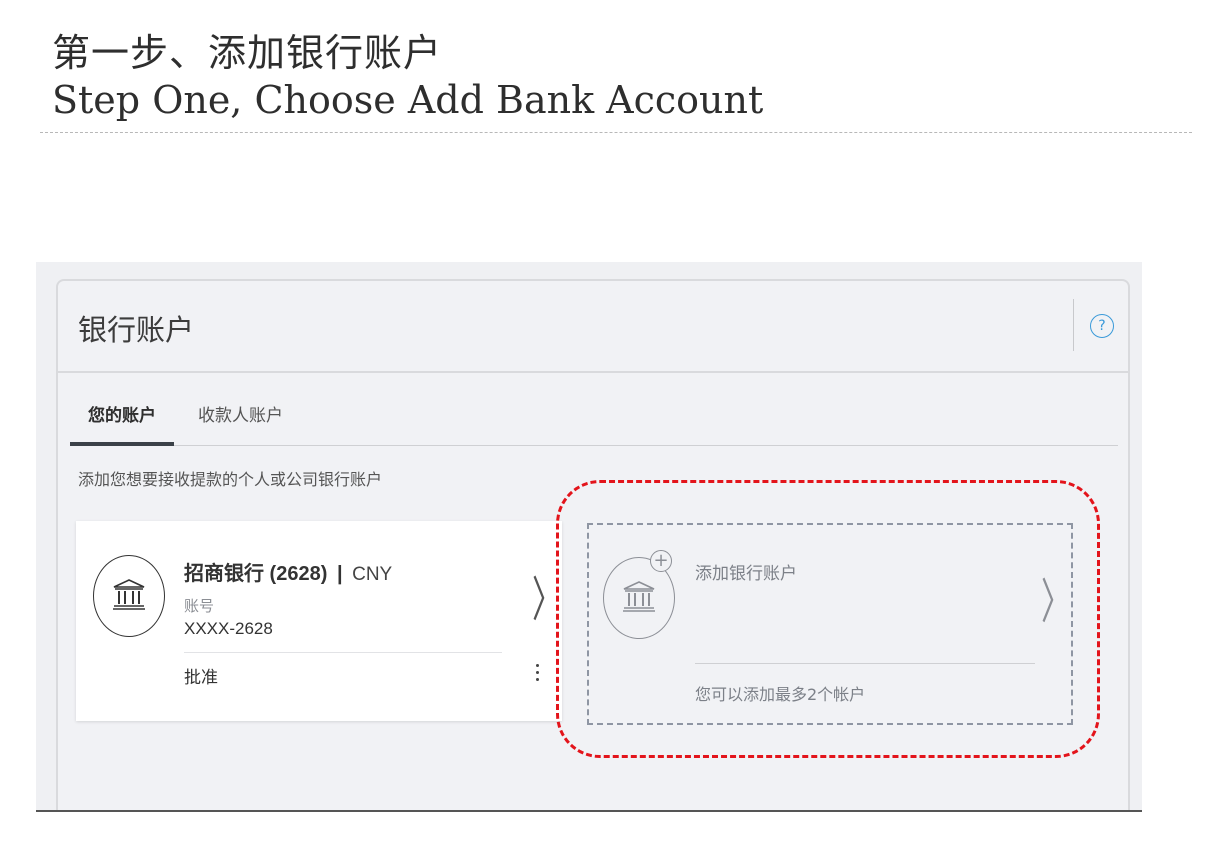 Image resolution: width=1206 pixels, height=842 pixels. What do you see at coordinates (780, 694) in the screenshot?
I see `add-account-limit-note: 您可以添加最多2个帐户` at bounding box center [780, 694].